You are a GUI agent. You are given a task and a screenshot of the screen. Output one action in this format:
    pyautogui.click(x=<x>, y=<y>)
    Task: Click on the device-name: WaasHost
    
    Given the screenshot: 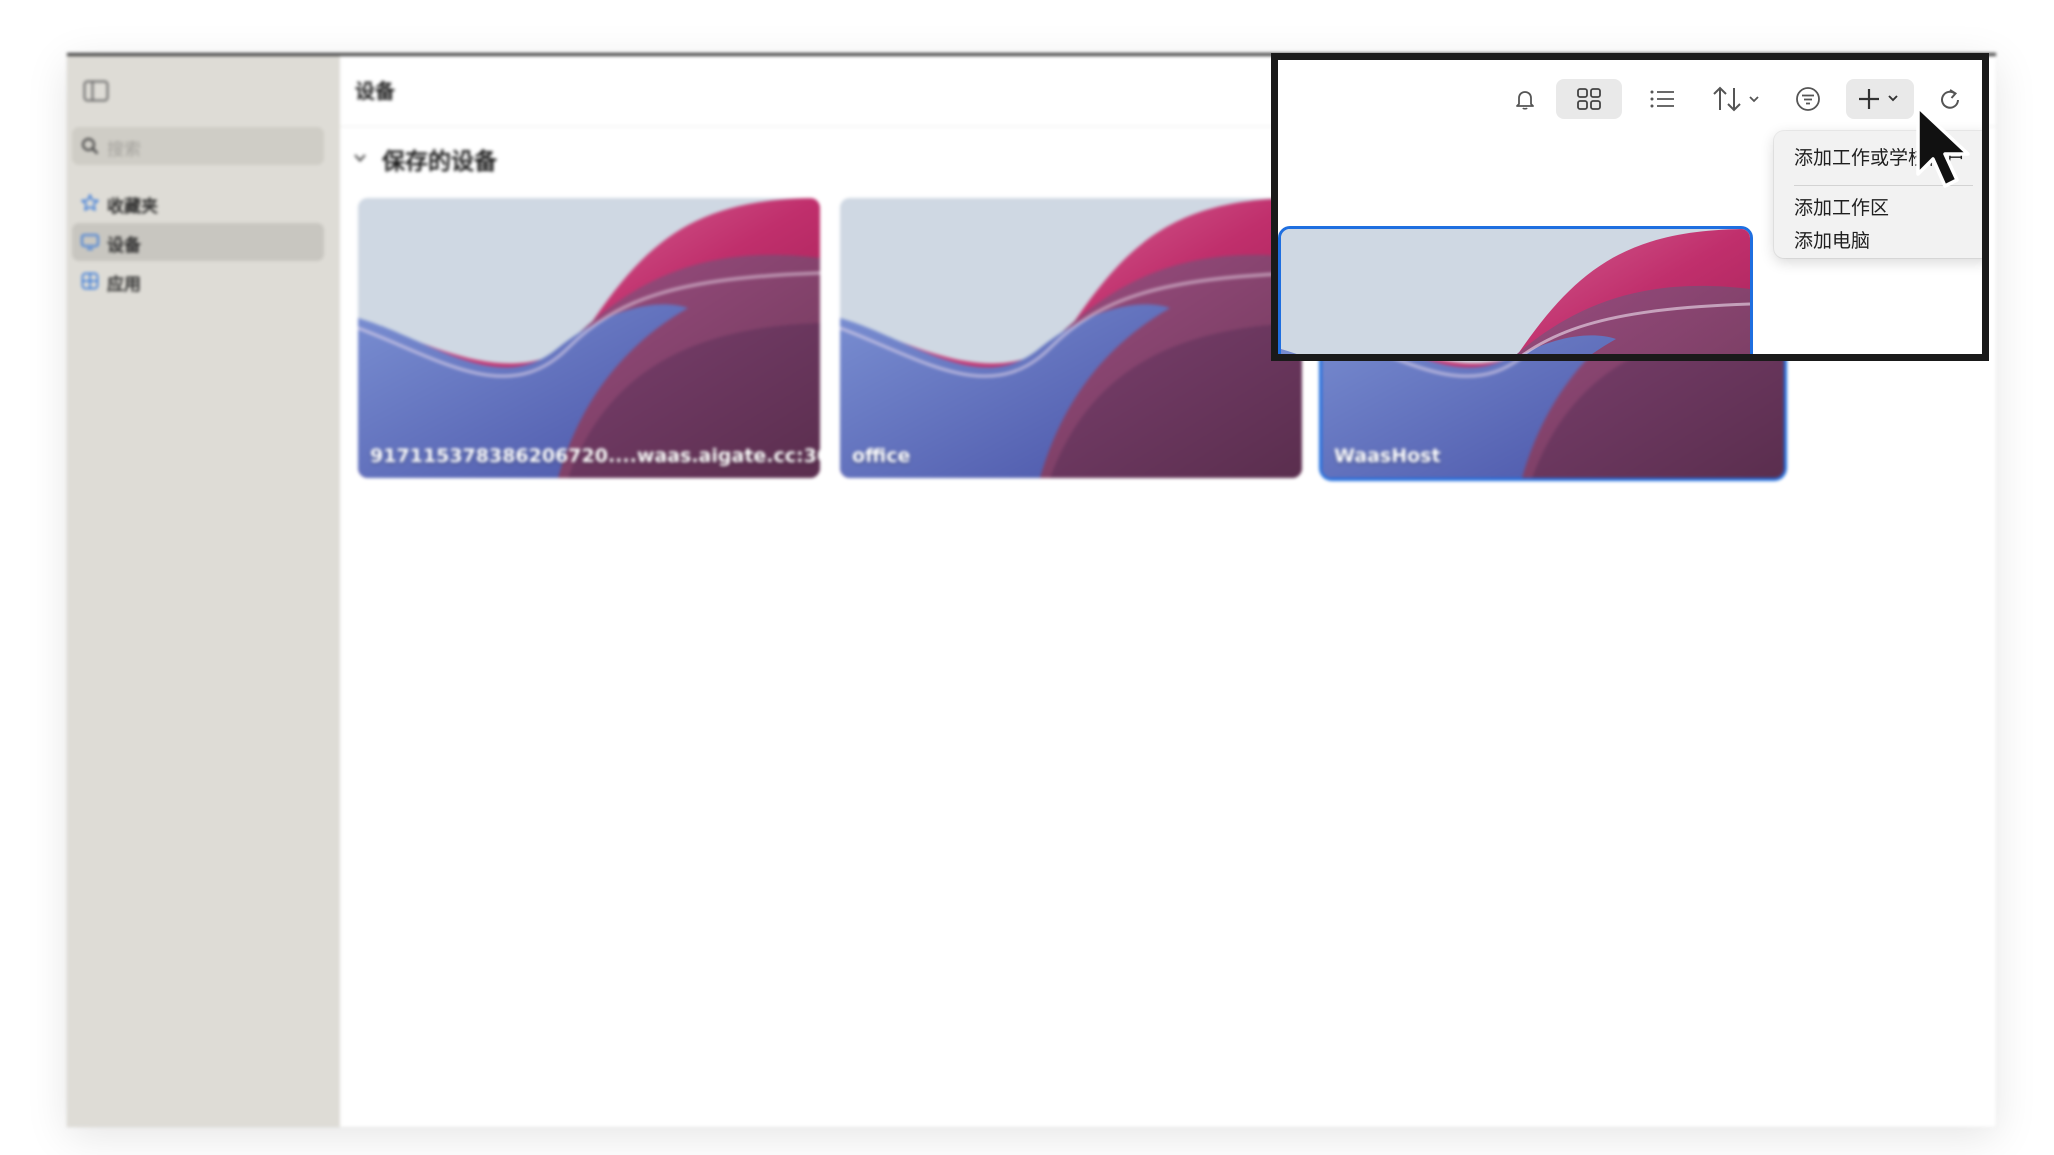 What is the action you would take?
    pyautogui.click(x=1387, y=456)
    